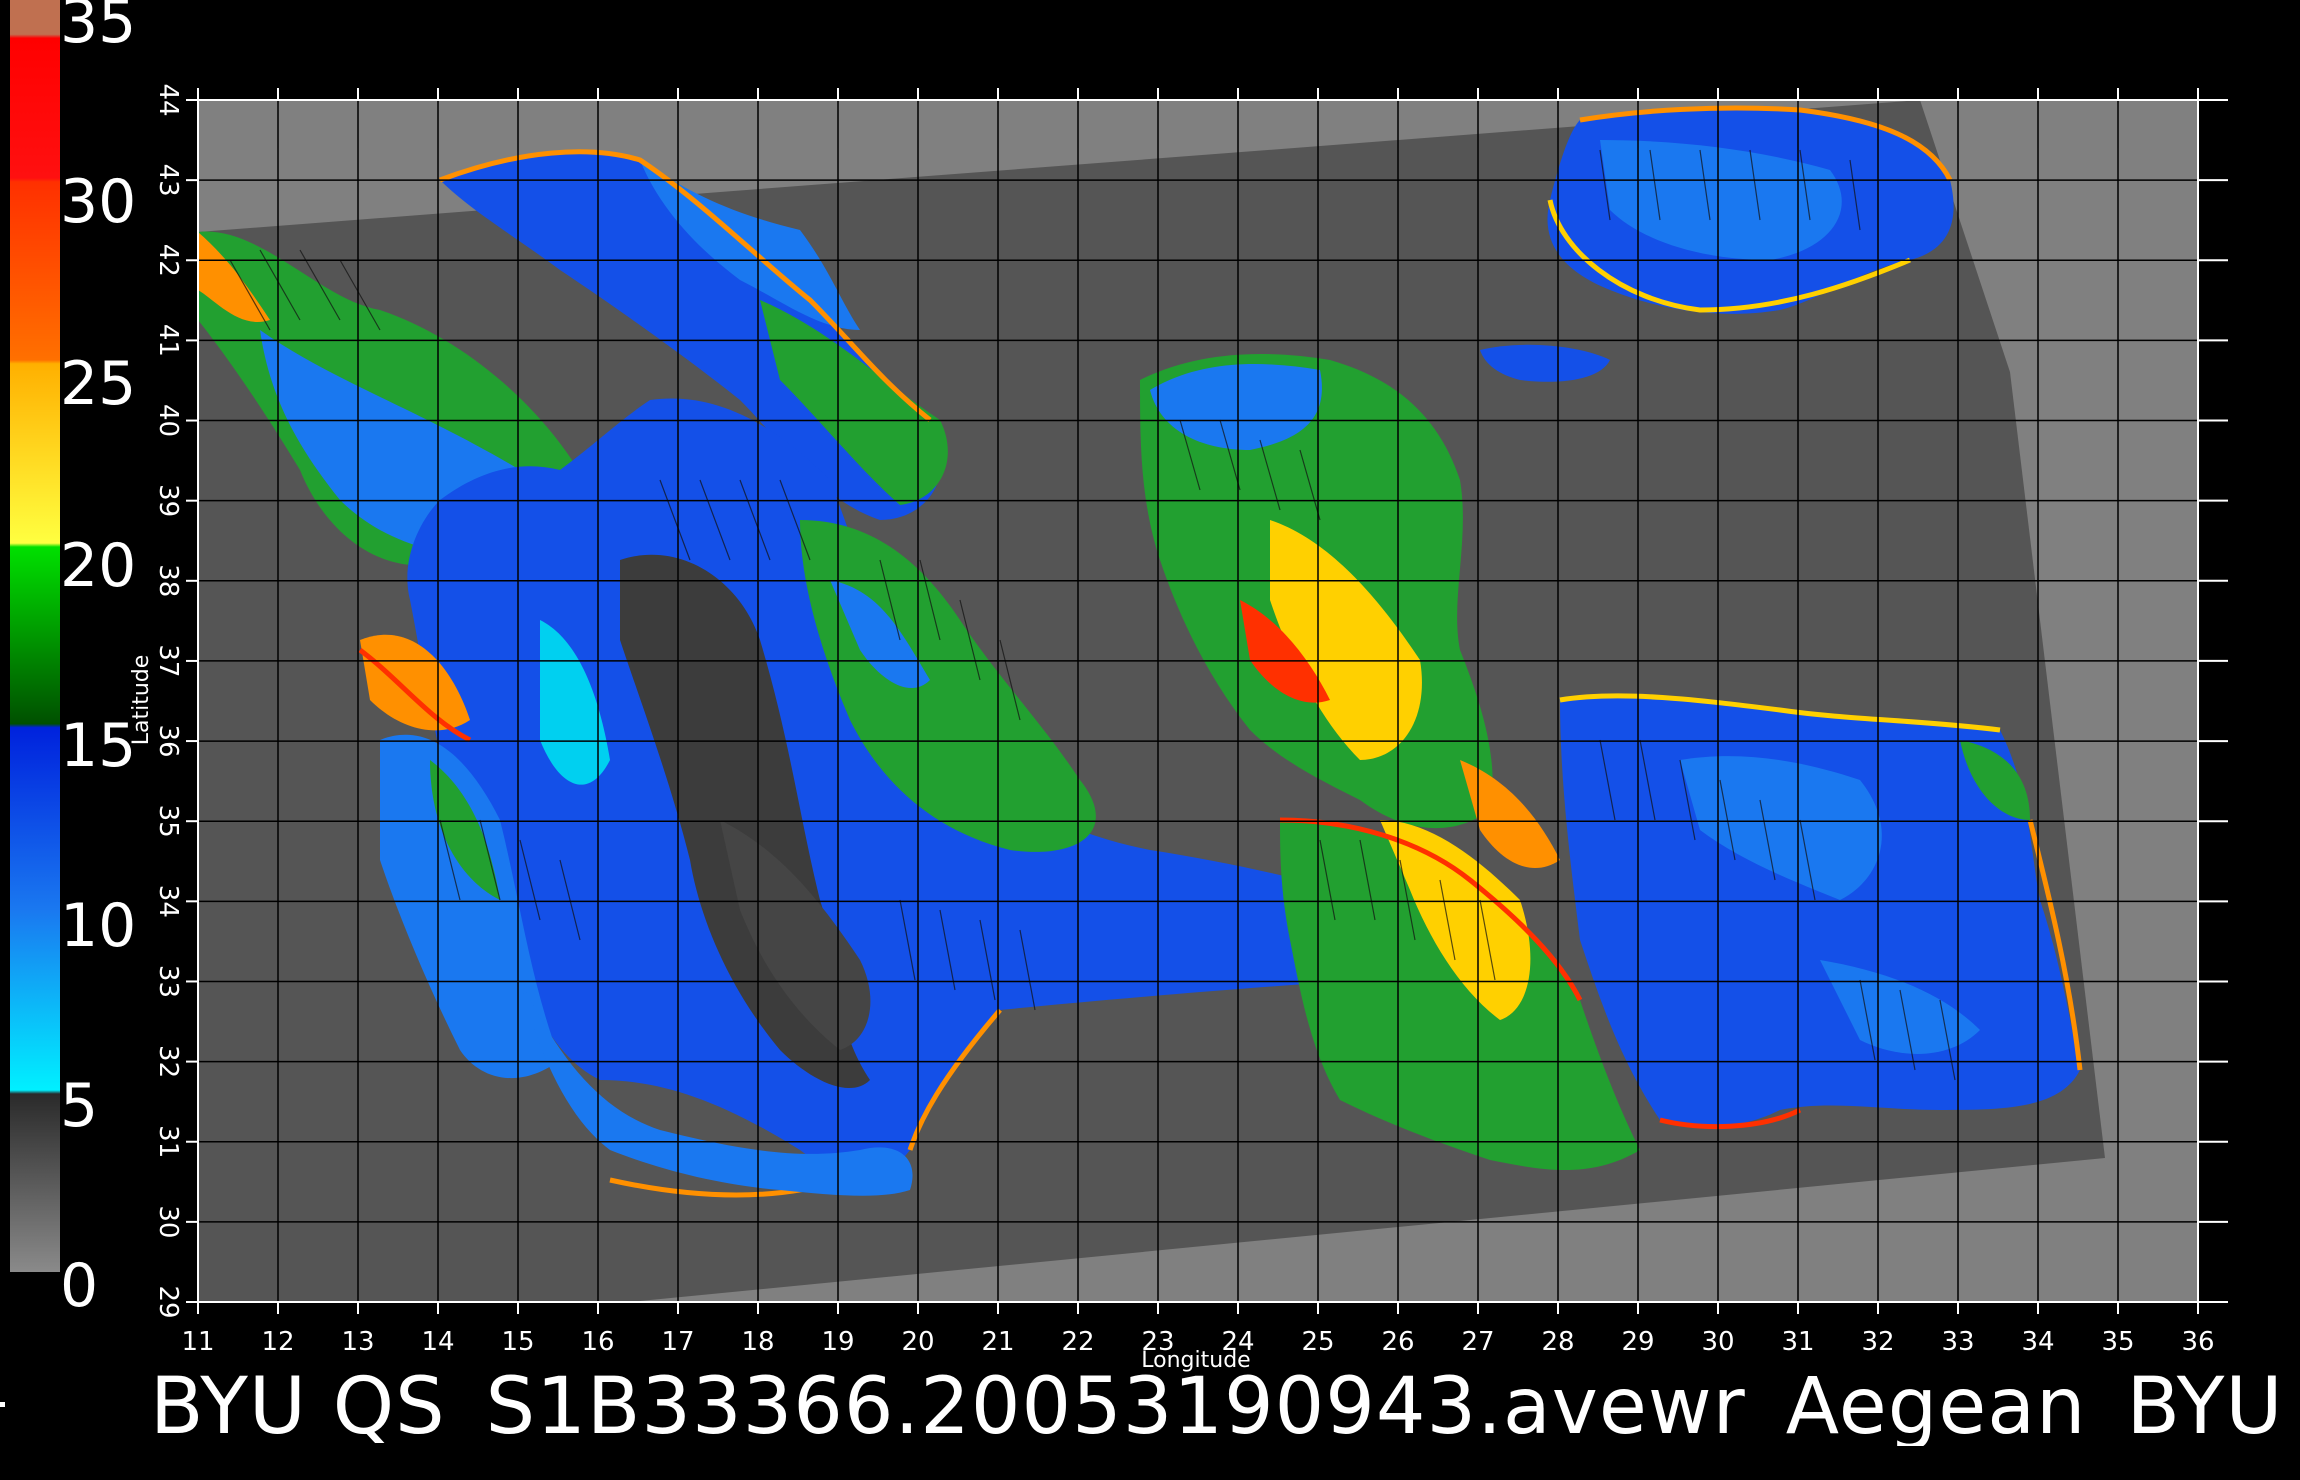 The width and height of the screenshot is (2300, 1480). What do you see at coordinates (1077, 1342) in the screenshot?
I see `lon-tick-label: 22` at bounding box center [1077, 1342].